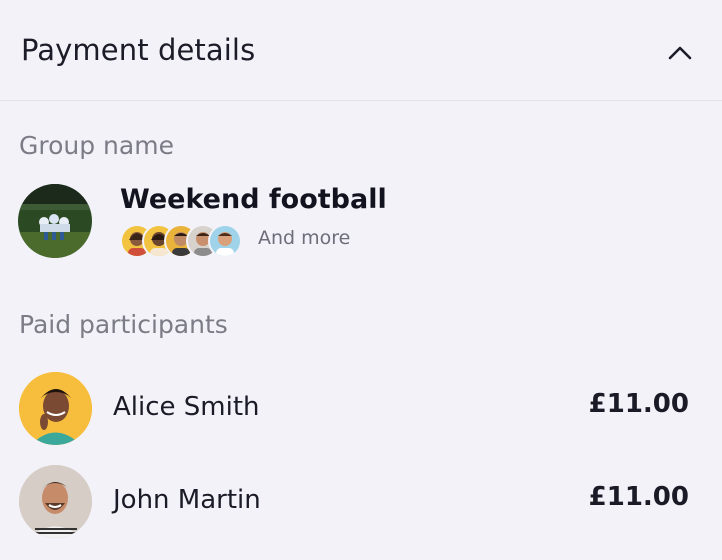 The image size is (722, 560). I want to click on group-avatar, so click(55, 221).